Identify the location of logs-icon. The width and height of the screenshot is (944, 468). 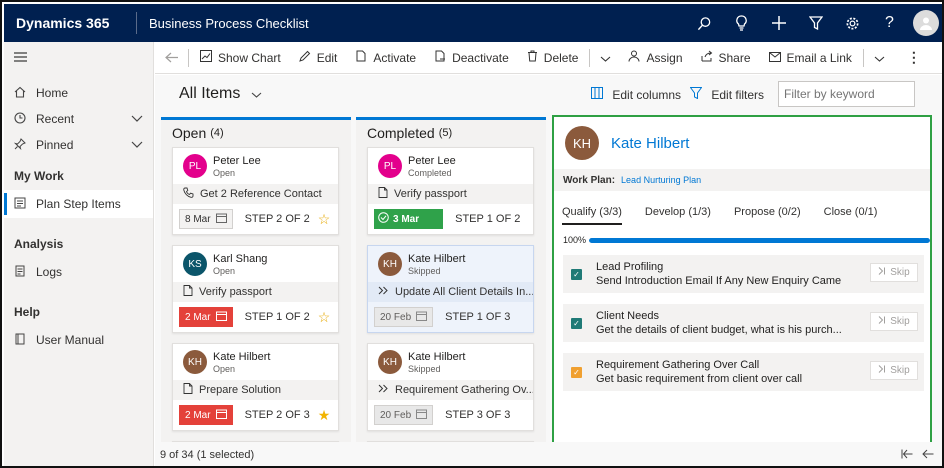
(25, 272).